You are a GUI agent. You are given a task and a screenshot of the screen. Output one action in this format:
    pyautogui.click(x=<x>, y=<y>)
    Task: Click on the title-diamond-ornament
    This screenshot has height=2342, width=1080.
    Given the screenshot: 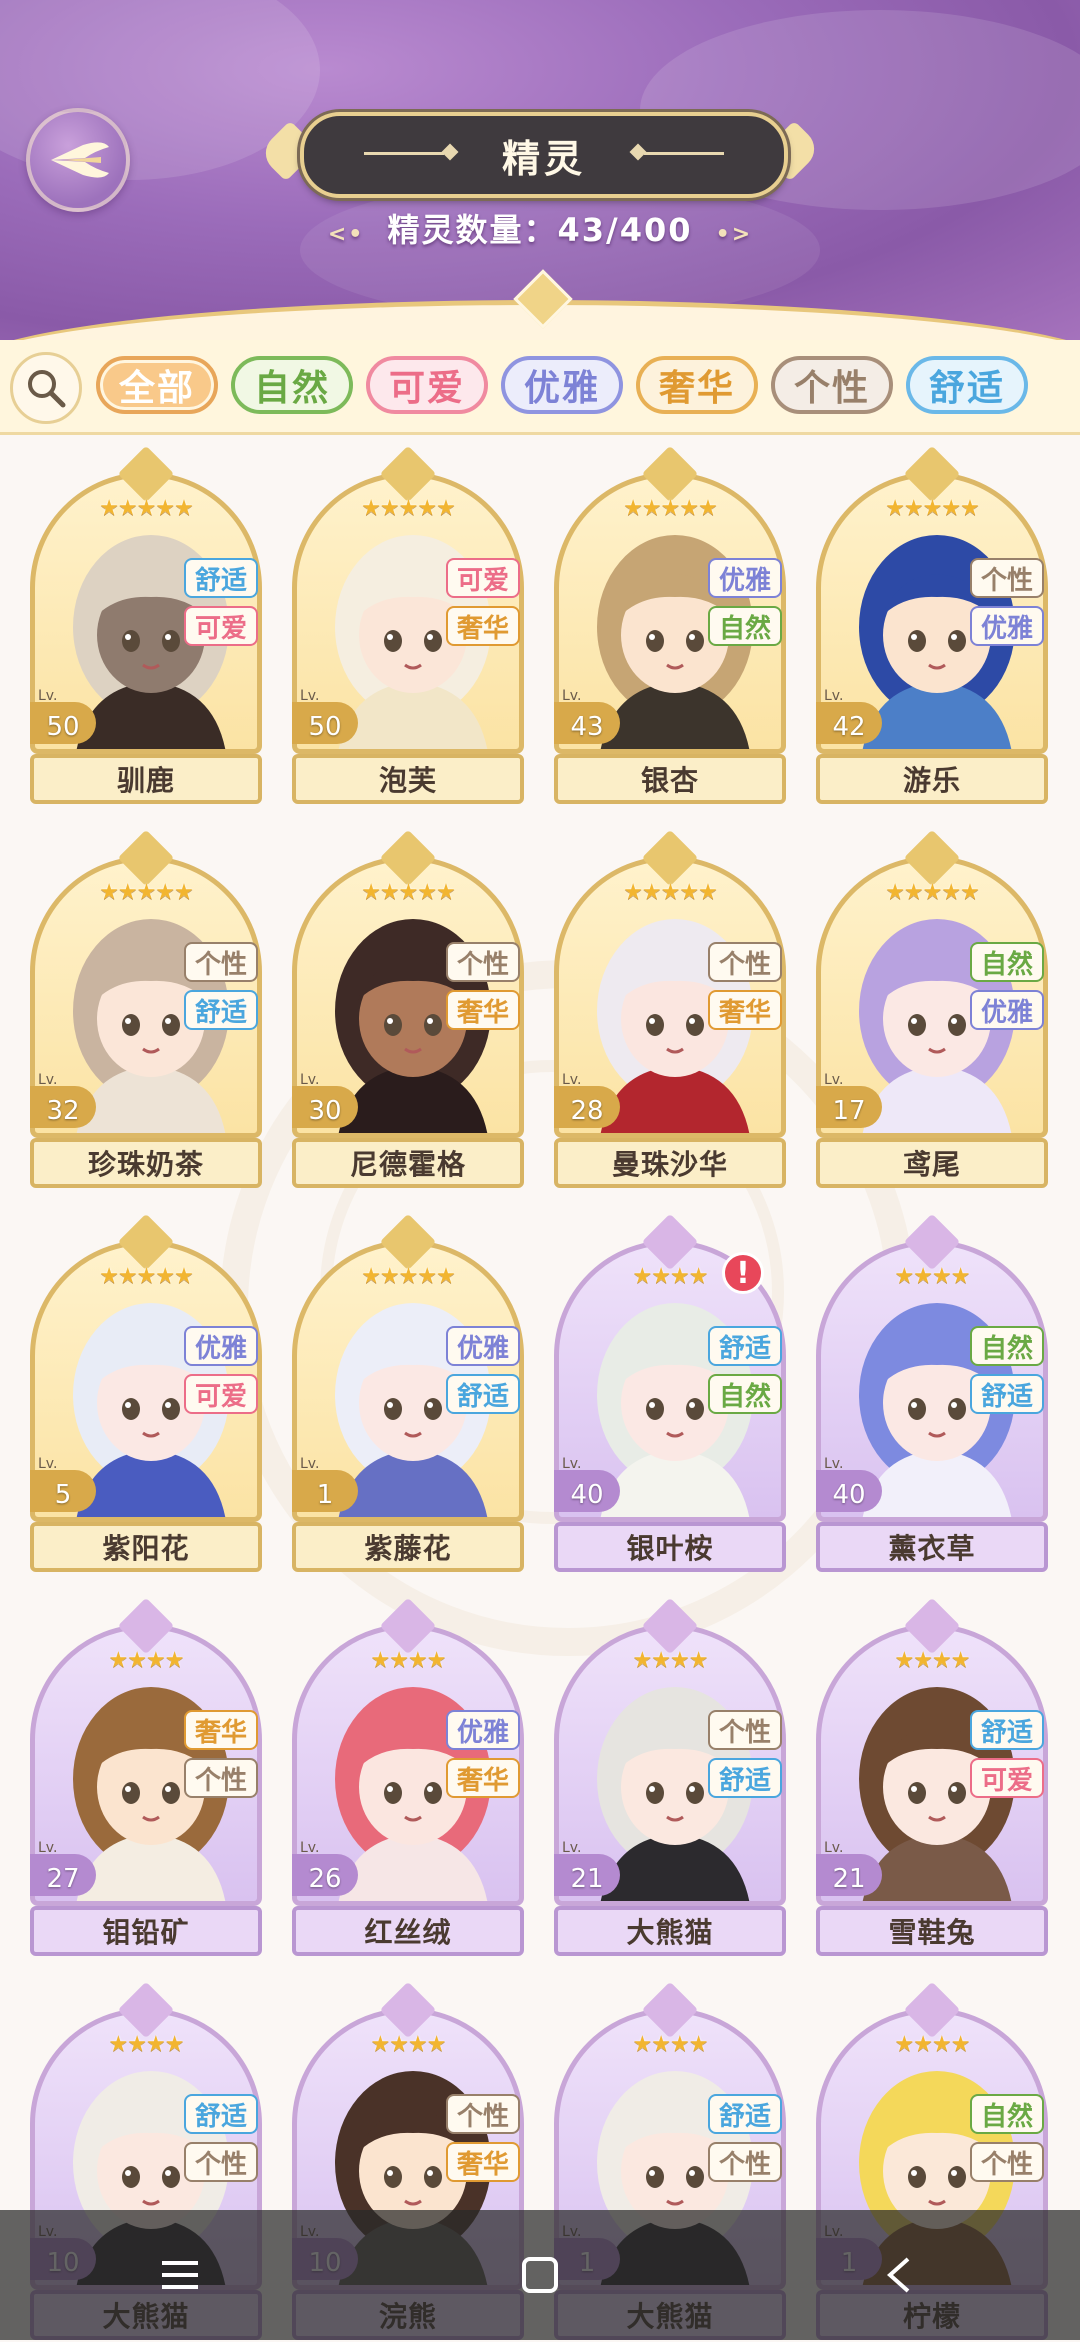 What is the action you would take?
    pyautogui.click(x=450, y=152)
    